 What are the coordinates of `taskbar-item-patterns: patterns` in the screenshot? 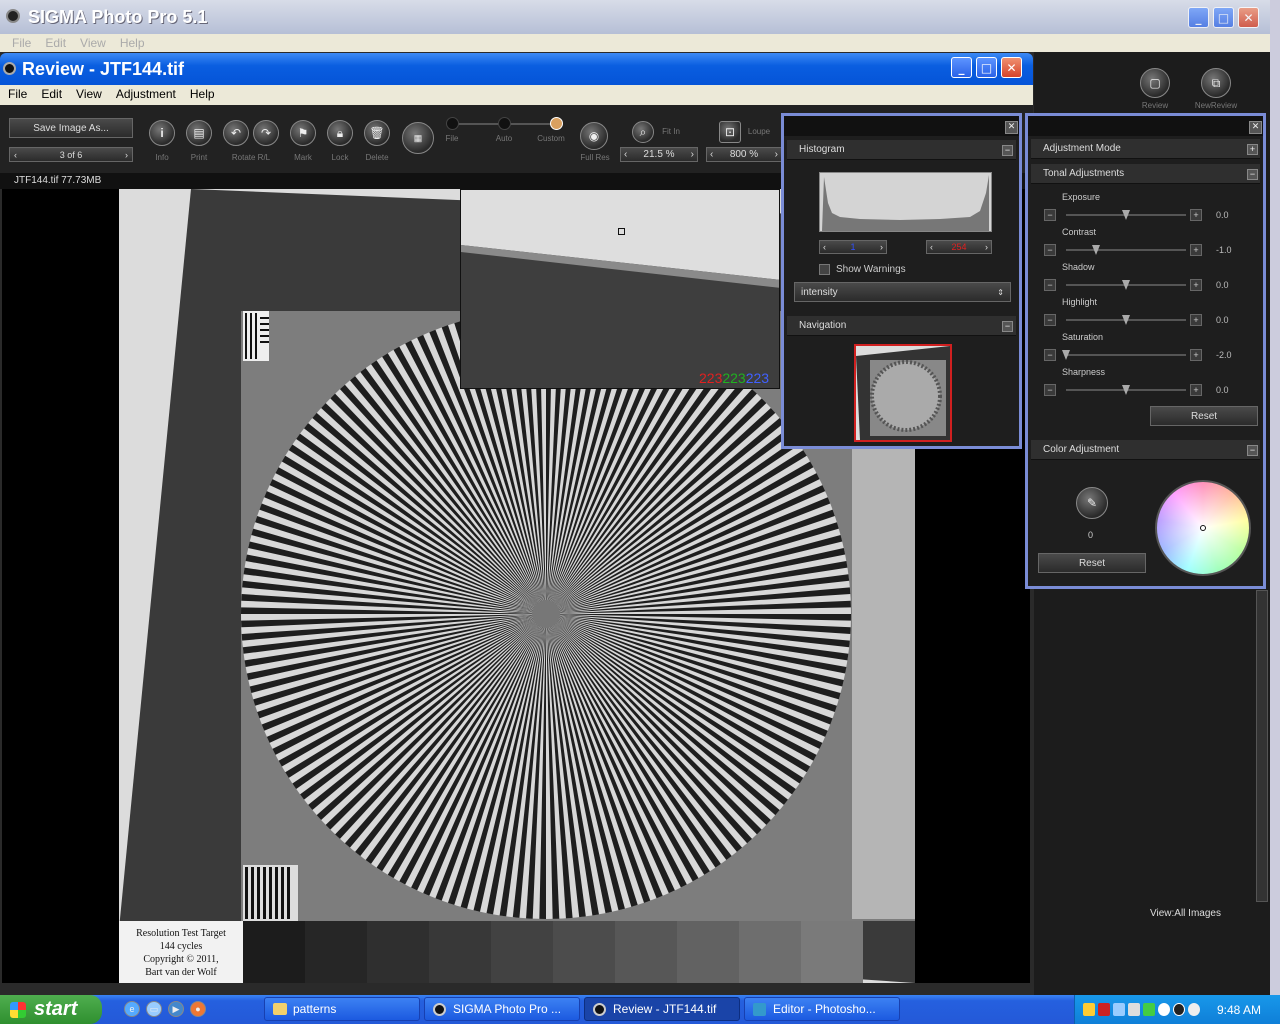 It's located at (342, 1009).